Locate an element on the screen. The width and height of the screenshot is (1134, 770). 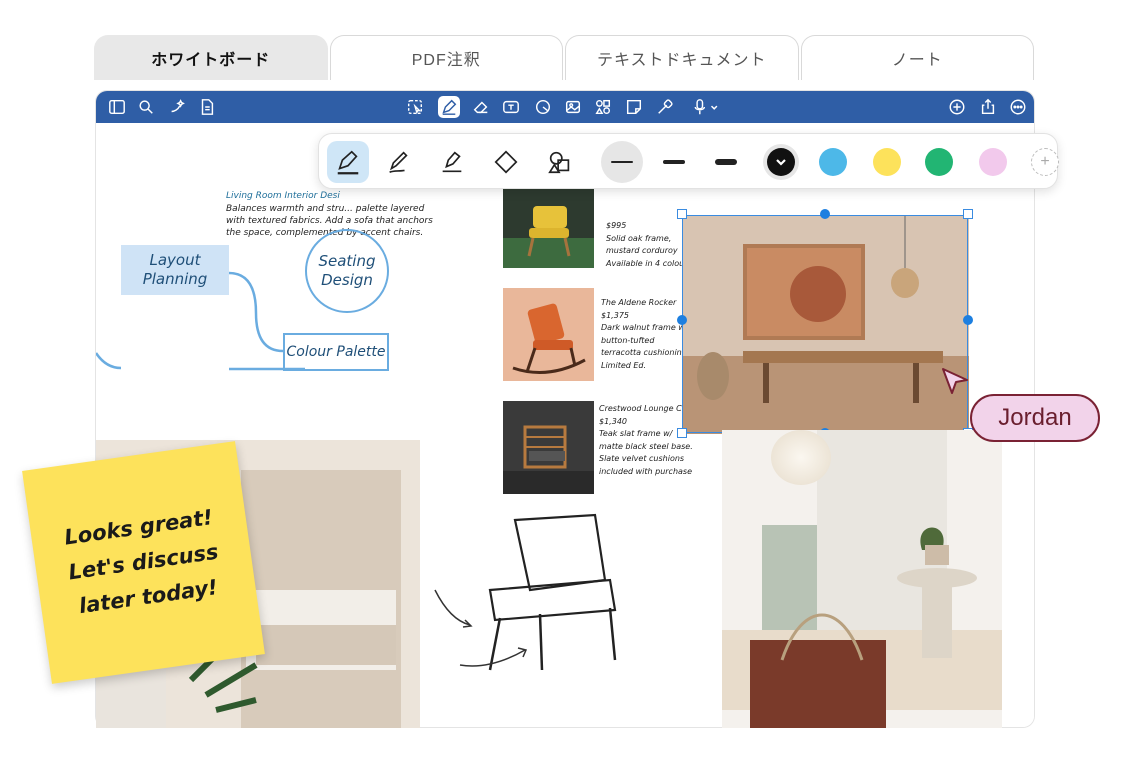
mindmap-node-colour-palette: Colour Palette is located at coordinates (336, 352).